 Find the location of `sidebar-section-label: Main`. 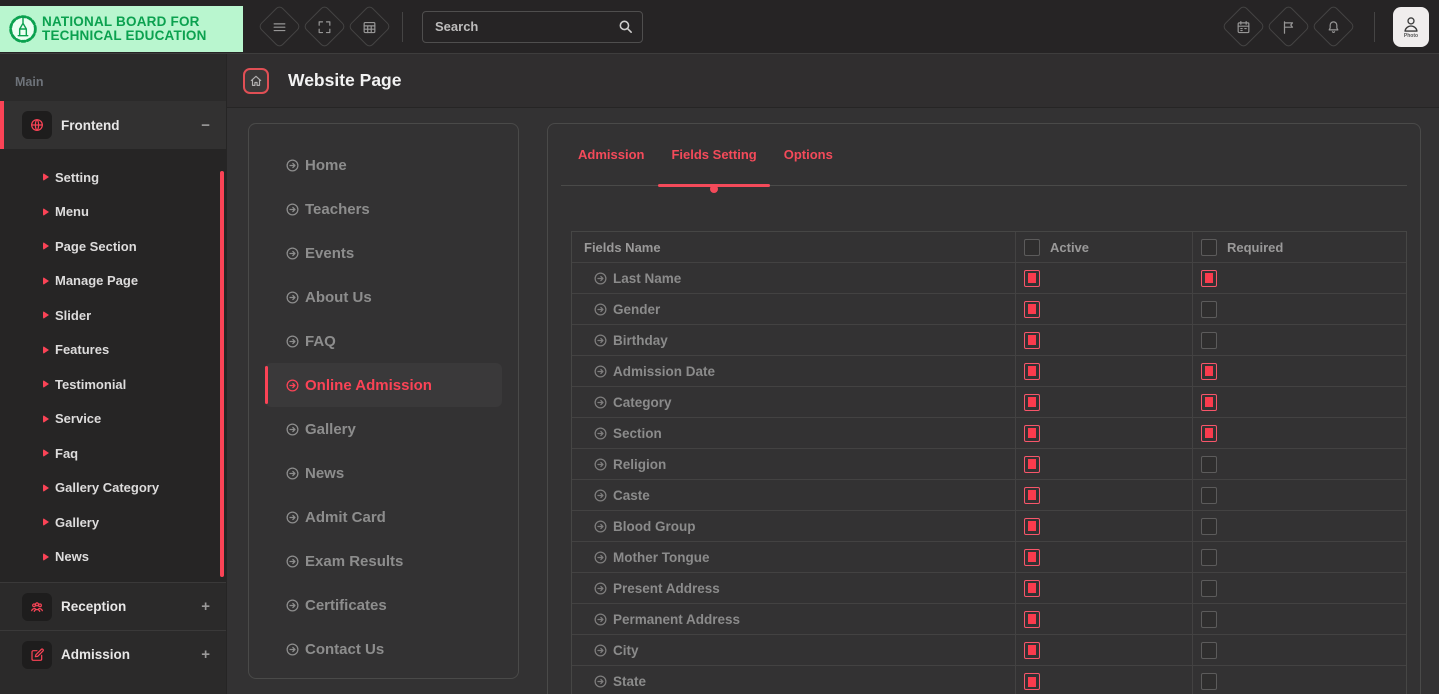

sidebar-section-label: Main is located at coordinates (29, 82).